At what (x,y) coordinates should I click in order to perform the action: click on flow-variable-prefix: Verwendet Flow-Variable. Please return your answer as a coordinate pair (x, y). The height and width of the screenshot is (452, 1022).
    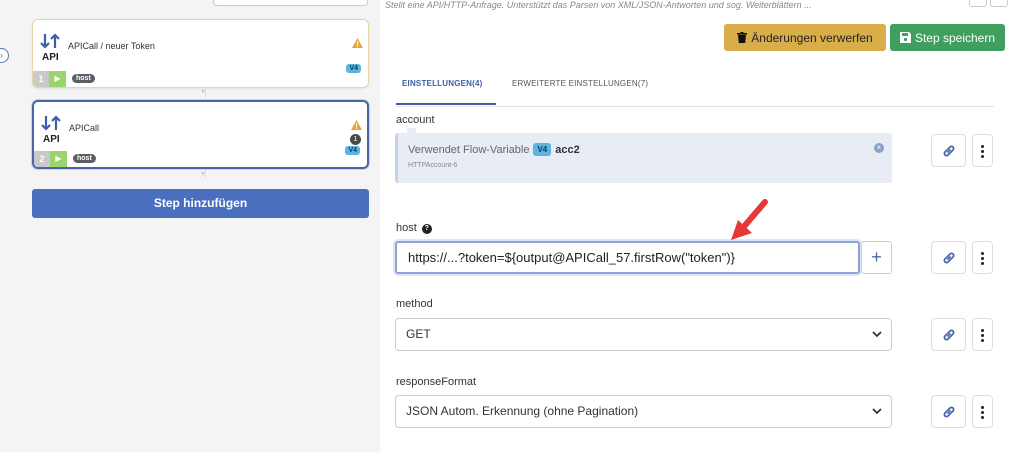
    Looking at the image, I should click on (469, 149).